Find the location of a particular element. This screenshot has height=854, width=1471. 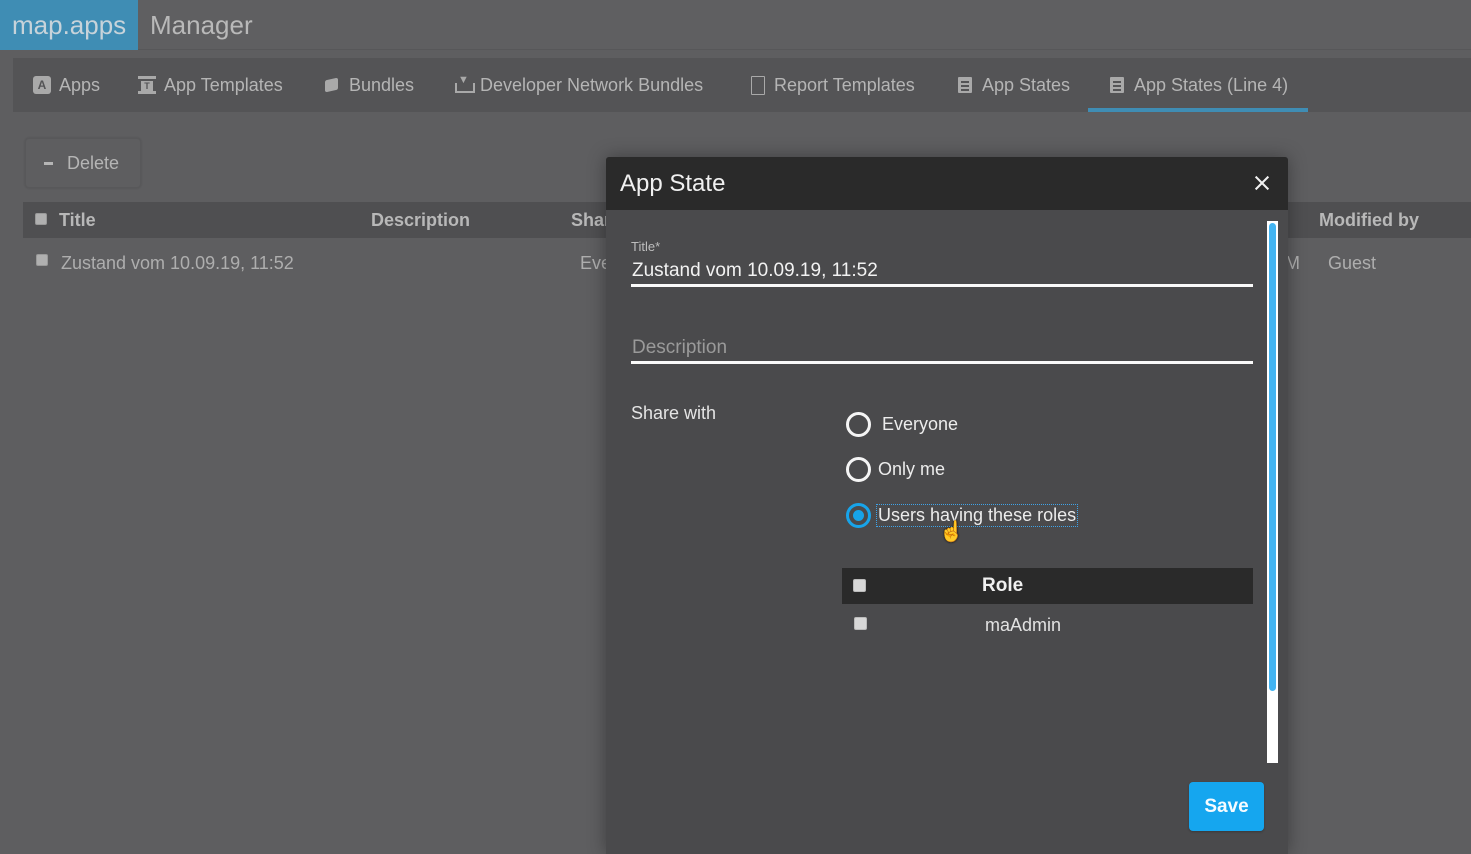

box-icon is located at coordinates (332, 85).